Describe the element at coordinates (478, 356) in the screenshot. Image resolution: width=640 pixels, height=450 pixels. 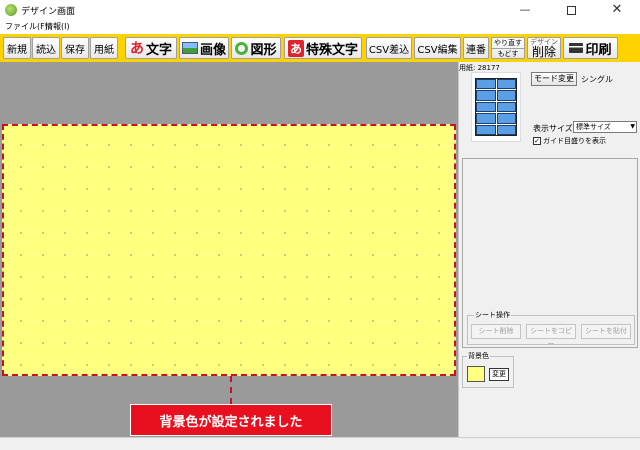
I see `background-color-label: 背景色` at that location.